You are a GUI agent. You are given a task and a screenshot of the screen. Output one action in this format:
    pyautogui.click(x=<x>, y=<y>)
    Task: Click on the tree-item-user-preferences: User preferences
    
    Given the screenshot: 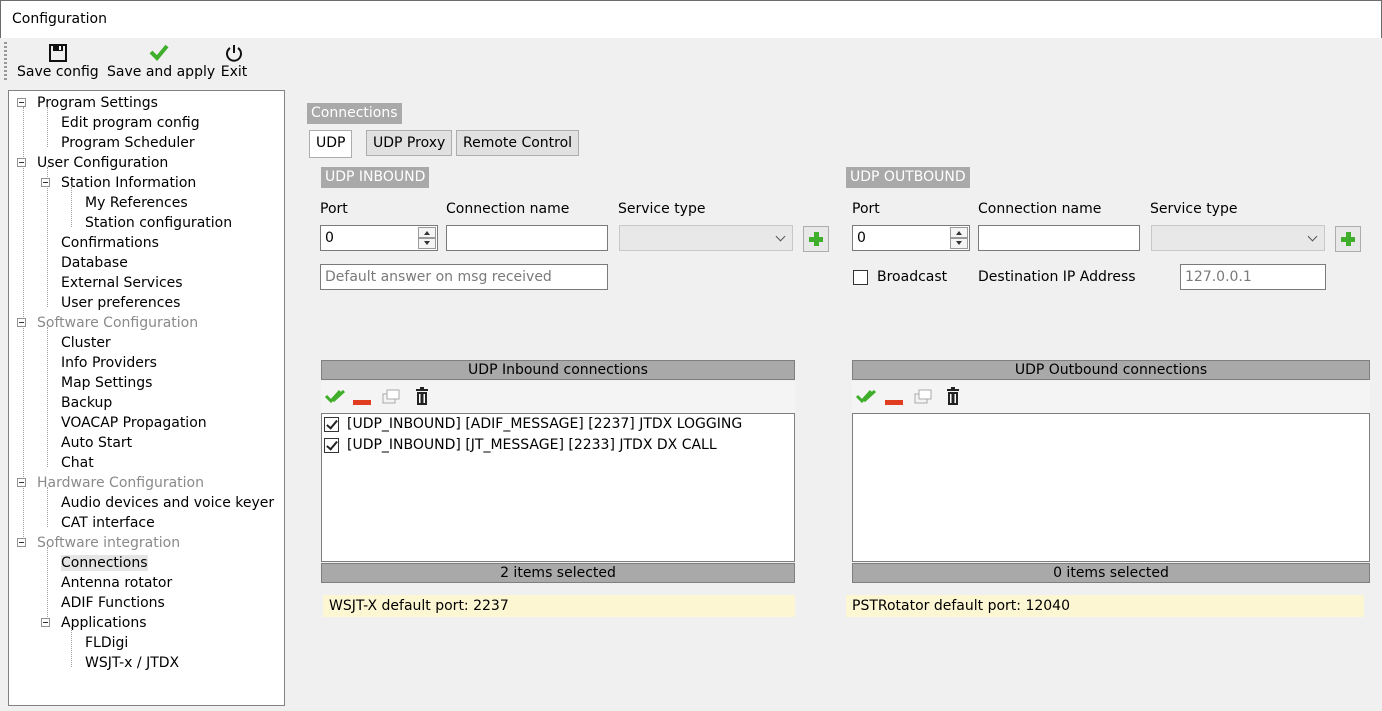 What is the action you would take?
    pyautogui.click(x=120, y=303)
    